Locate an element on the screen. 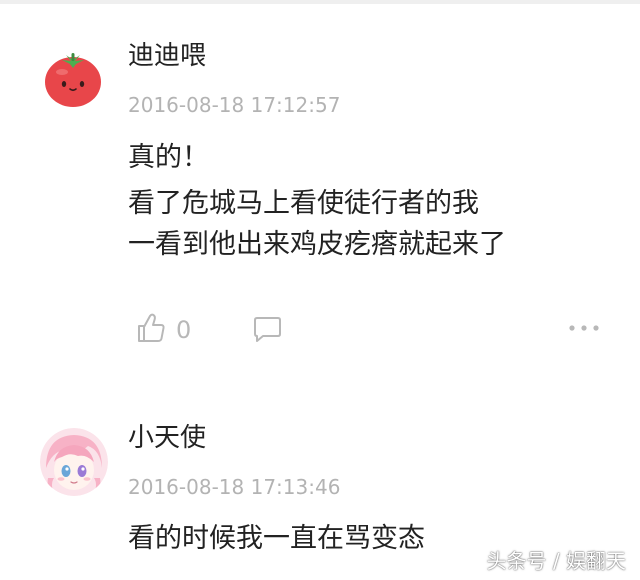 The width and height of the screenshot is (640, 580). comment-timestamp: 2016-08-18 17:12:57 is located at coordinates (234, 105).